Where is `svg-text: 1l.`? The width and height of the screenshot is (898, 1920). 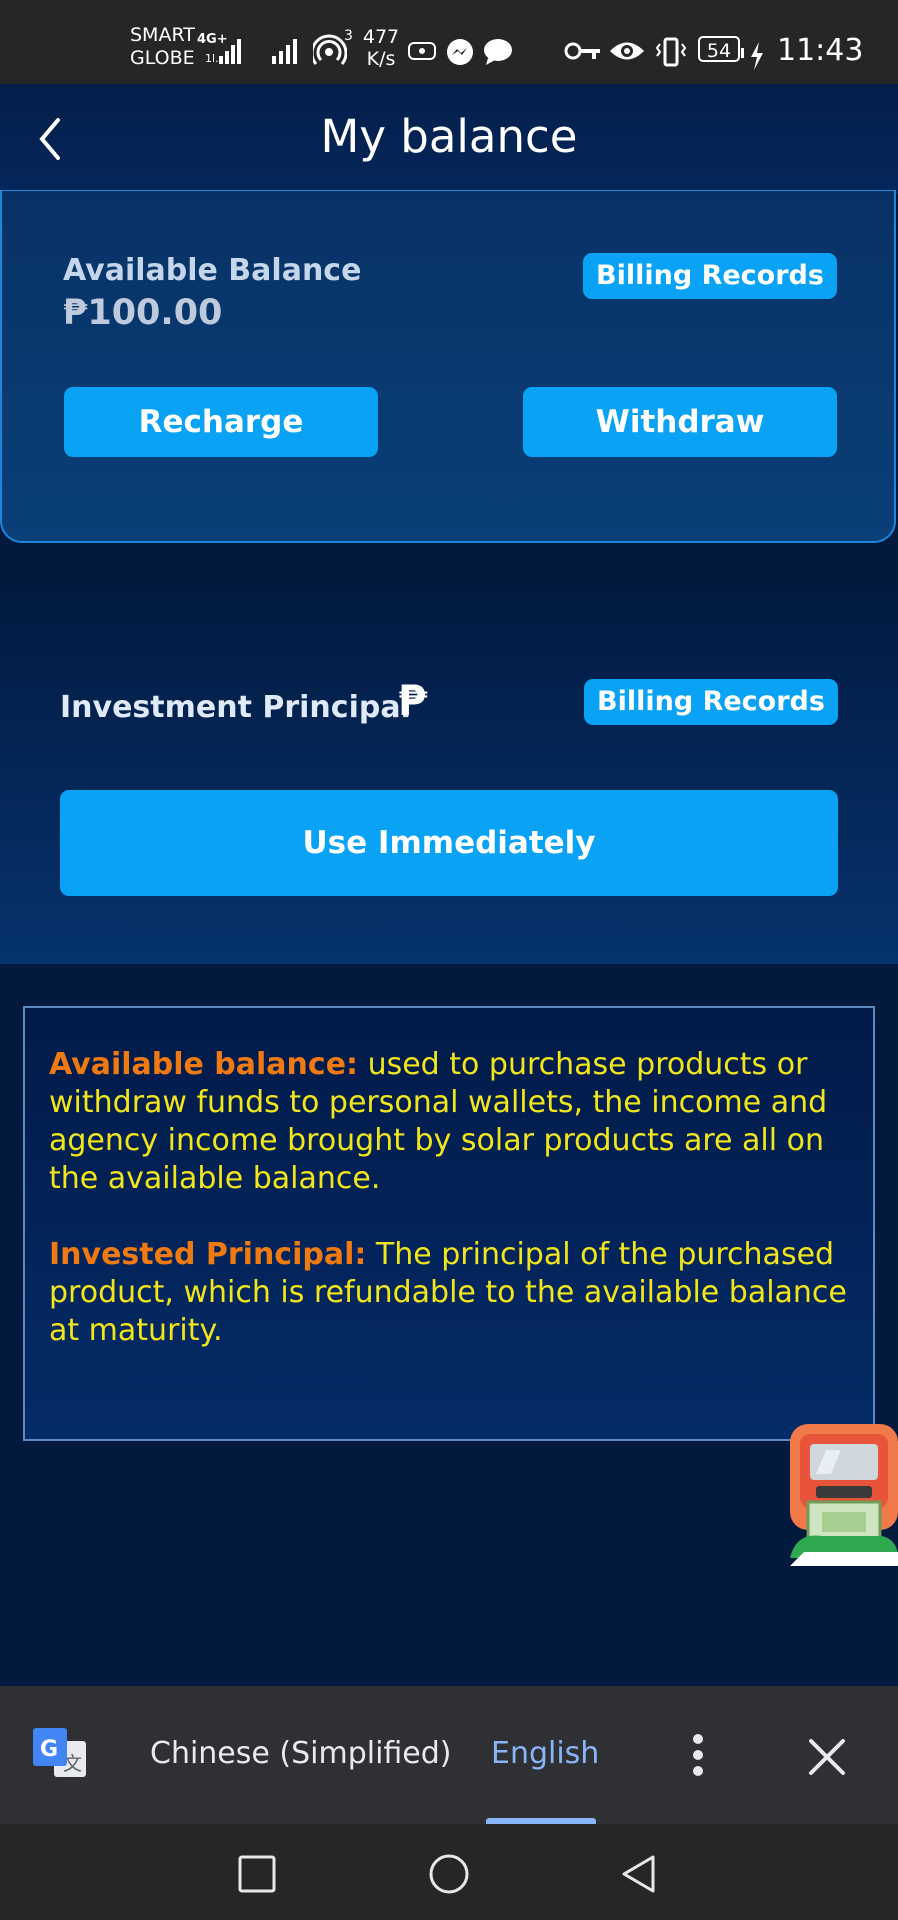 svg-text: 1l. is located at coordinates (212, 58).